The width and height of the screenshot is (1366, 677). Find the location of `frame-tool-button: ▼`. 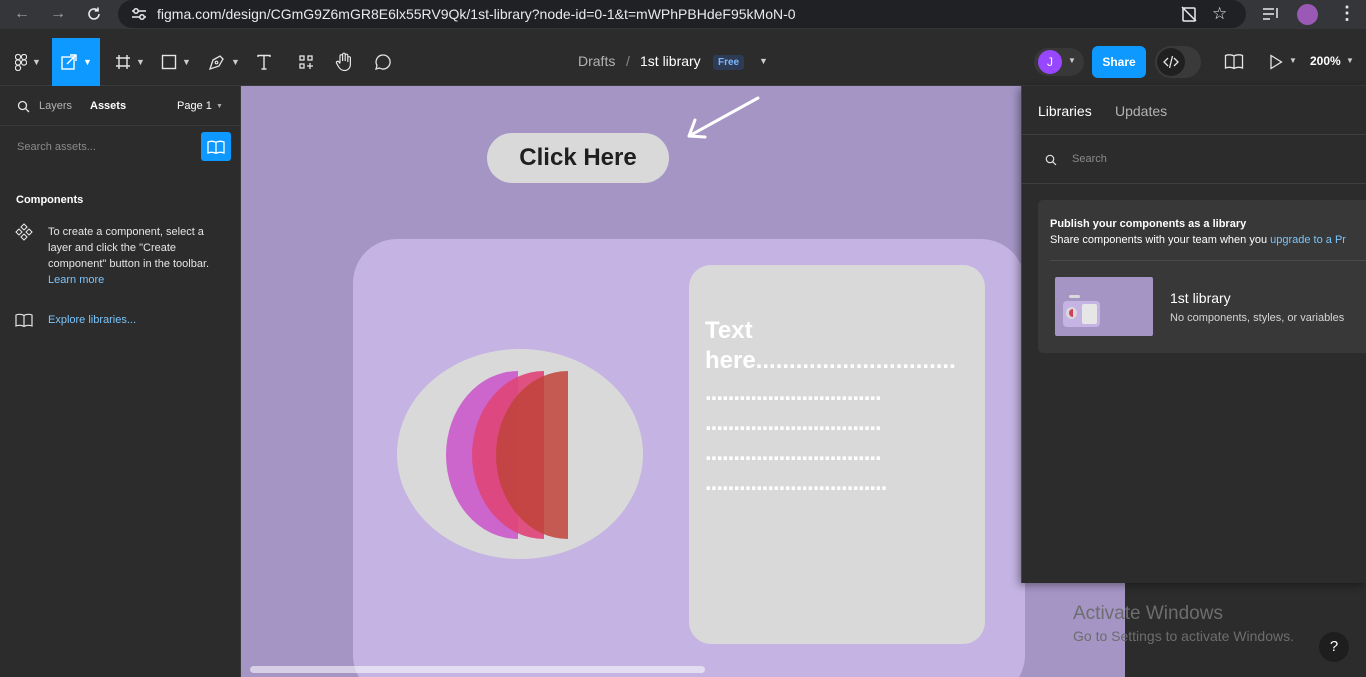

frame-tool-button: ▼ is located at coordinates (130, 62).